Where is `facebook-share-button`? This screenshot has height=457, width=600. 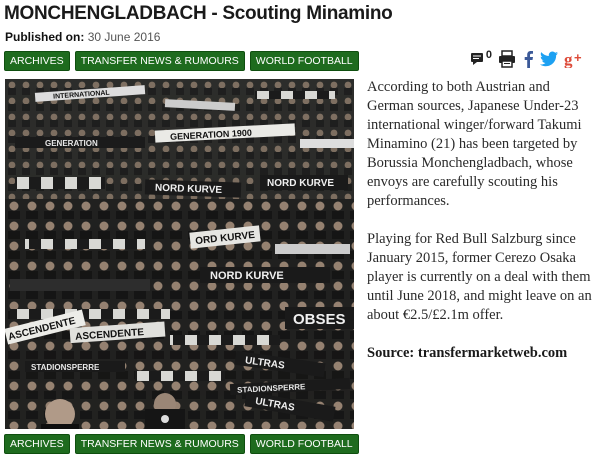 facebook-share-button is located at coordinates (528, 59).